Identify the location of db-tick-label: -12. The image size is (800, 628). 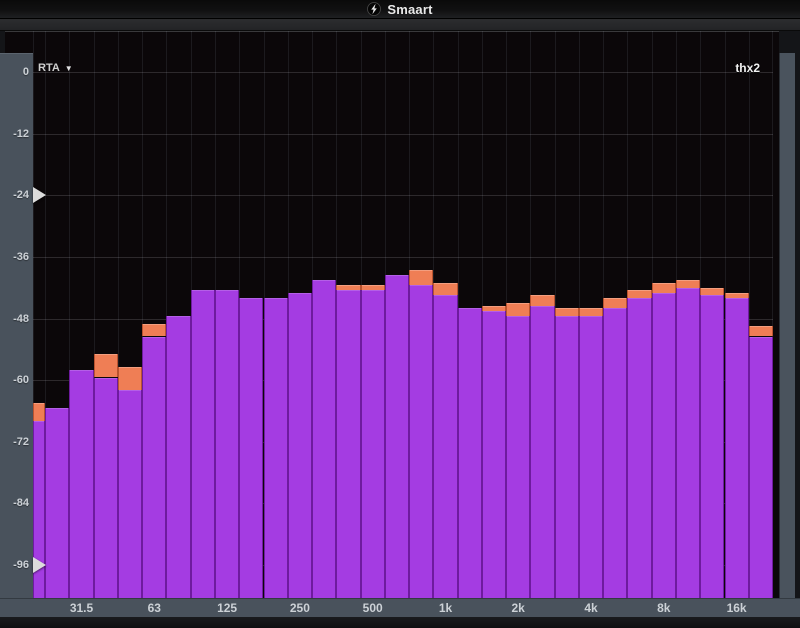
(21, 133).